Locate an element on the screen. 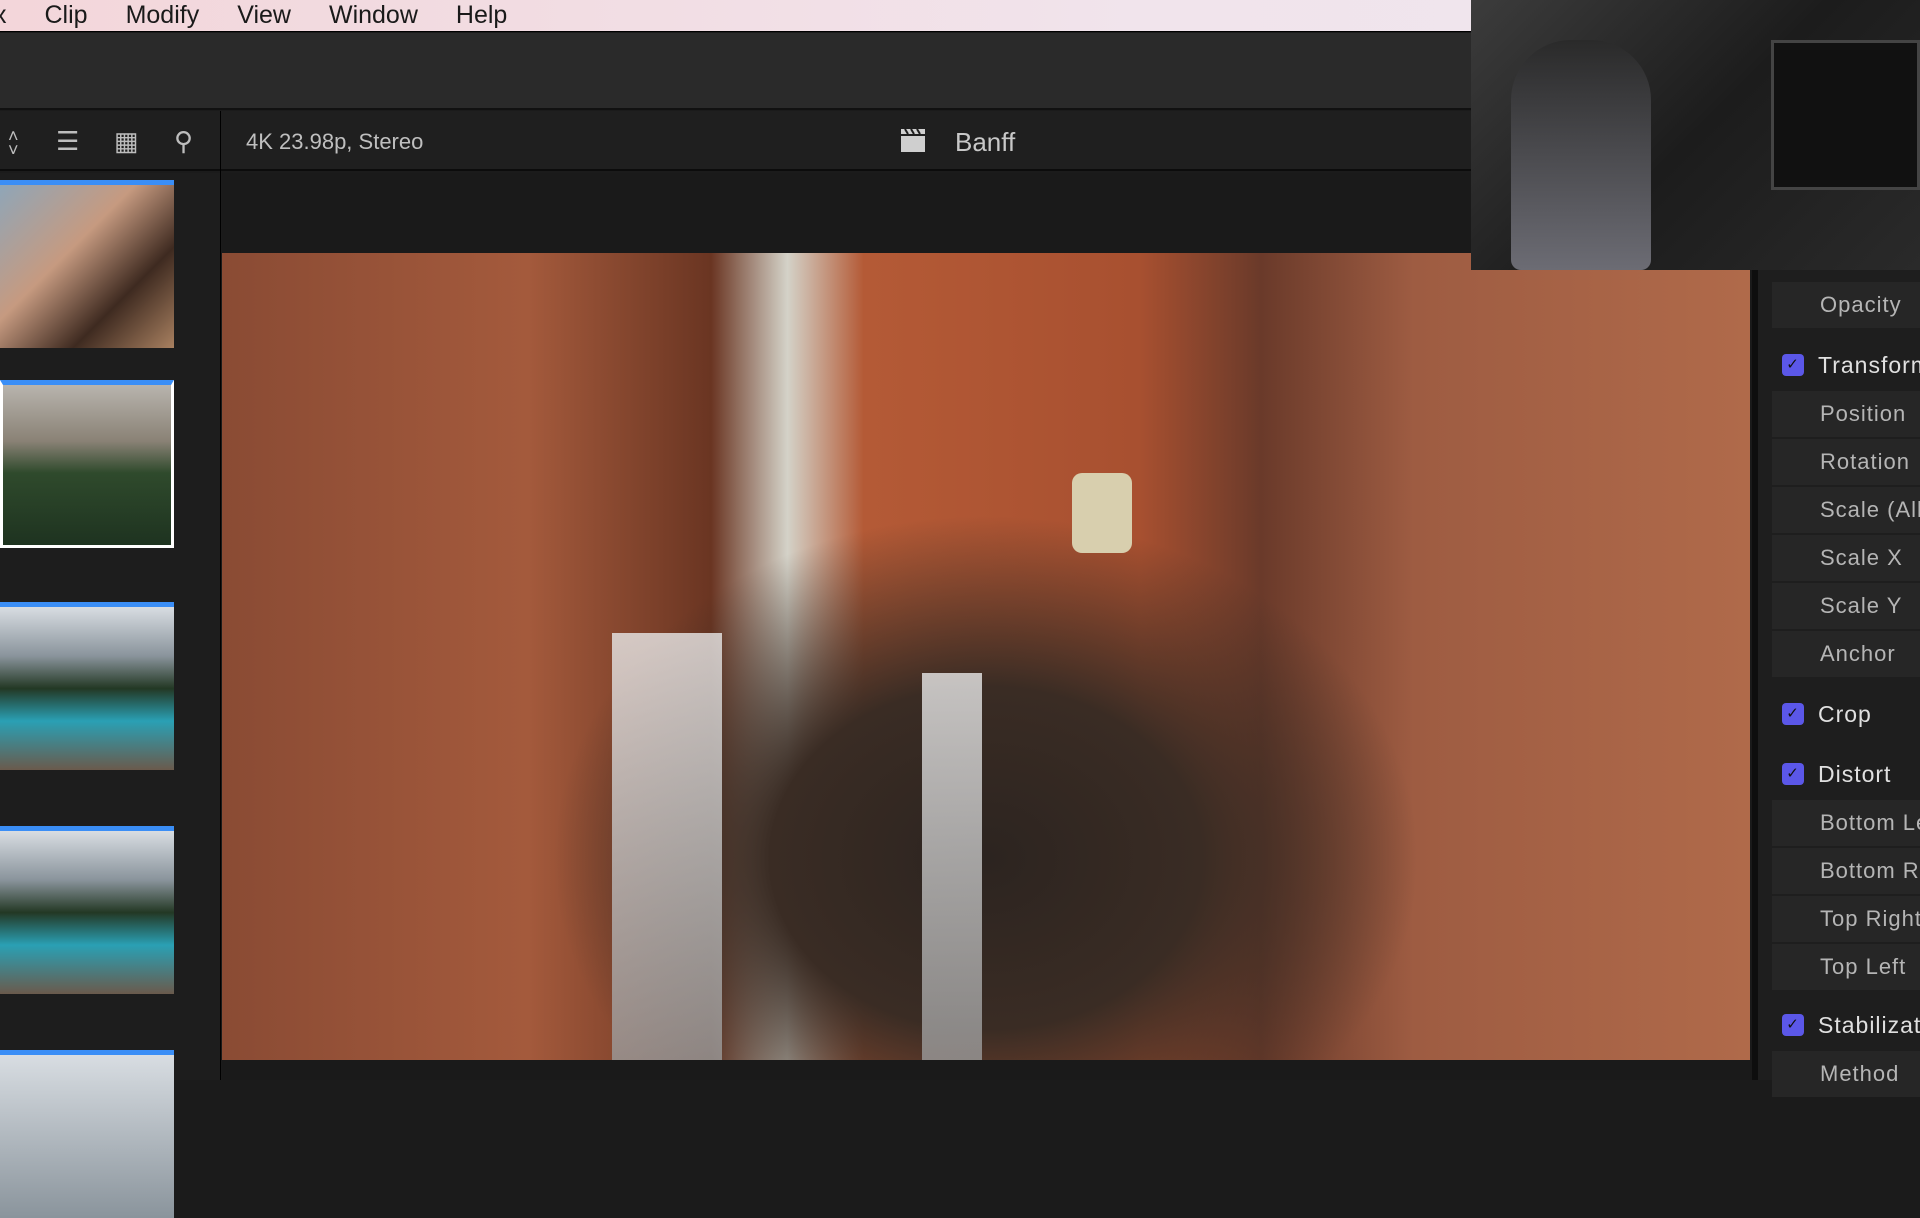 This screenshot has width=1920, height=1218. param-top-right: Top Right is located at coordinates (1846, 919).